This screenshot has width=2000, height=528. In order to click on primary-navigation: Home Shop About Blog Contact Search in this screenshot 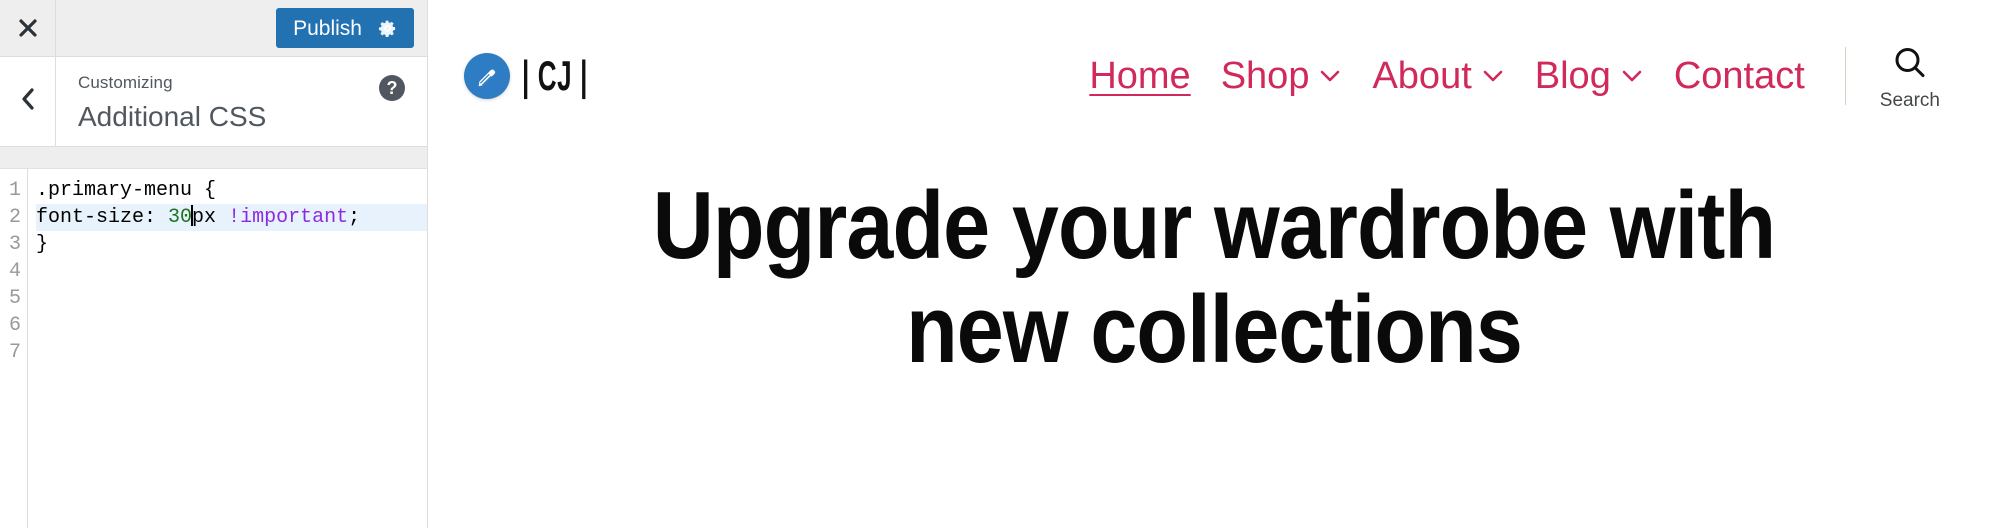, I will do `click(1514, 76)`.